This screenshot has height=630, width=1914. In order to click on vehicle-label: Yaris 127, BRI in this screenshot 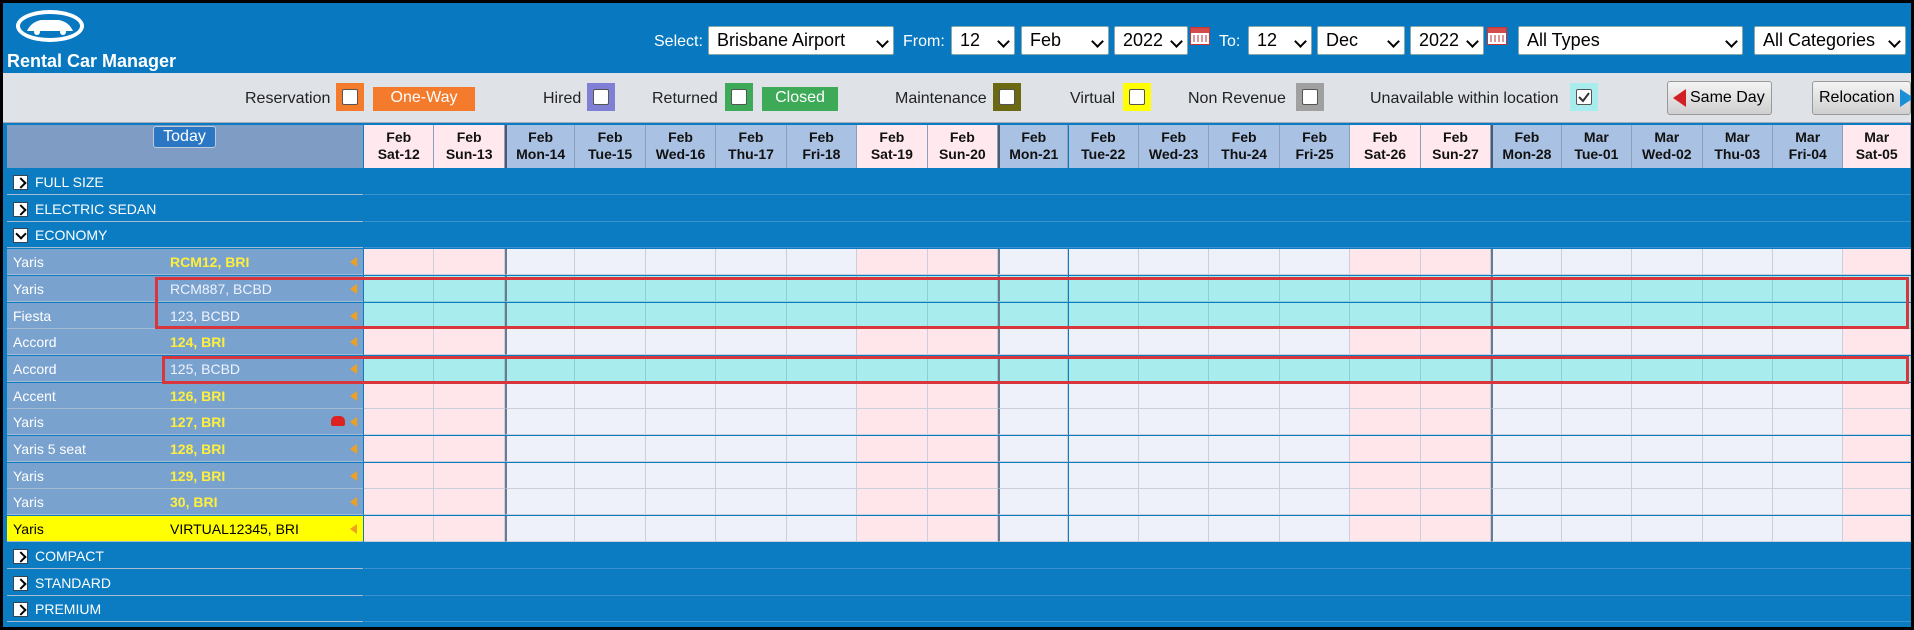, I will do `click(185, 422)`.